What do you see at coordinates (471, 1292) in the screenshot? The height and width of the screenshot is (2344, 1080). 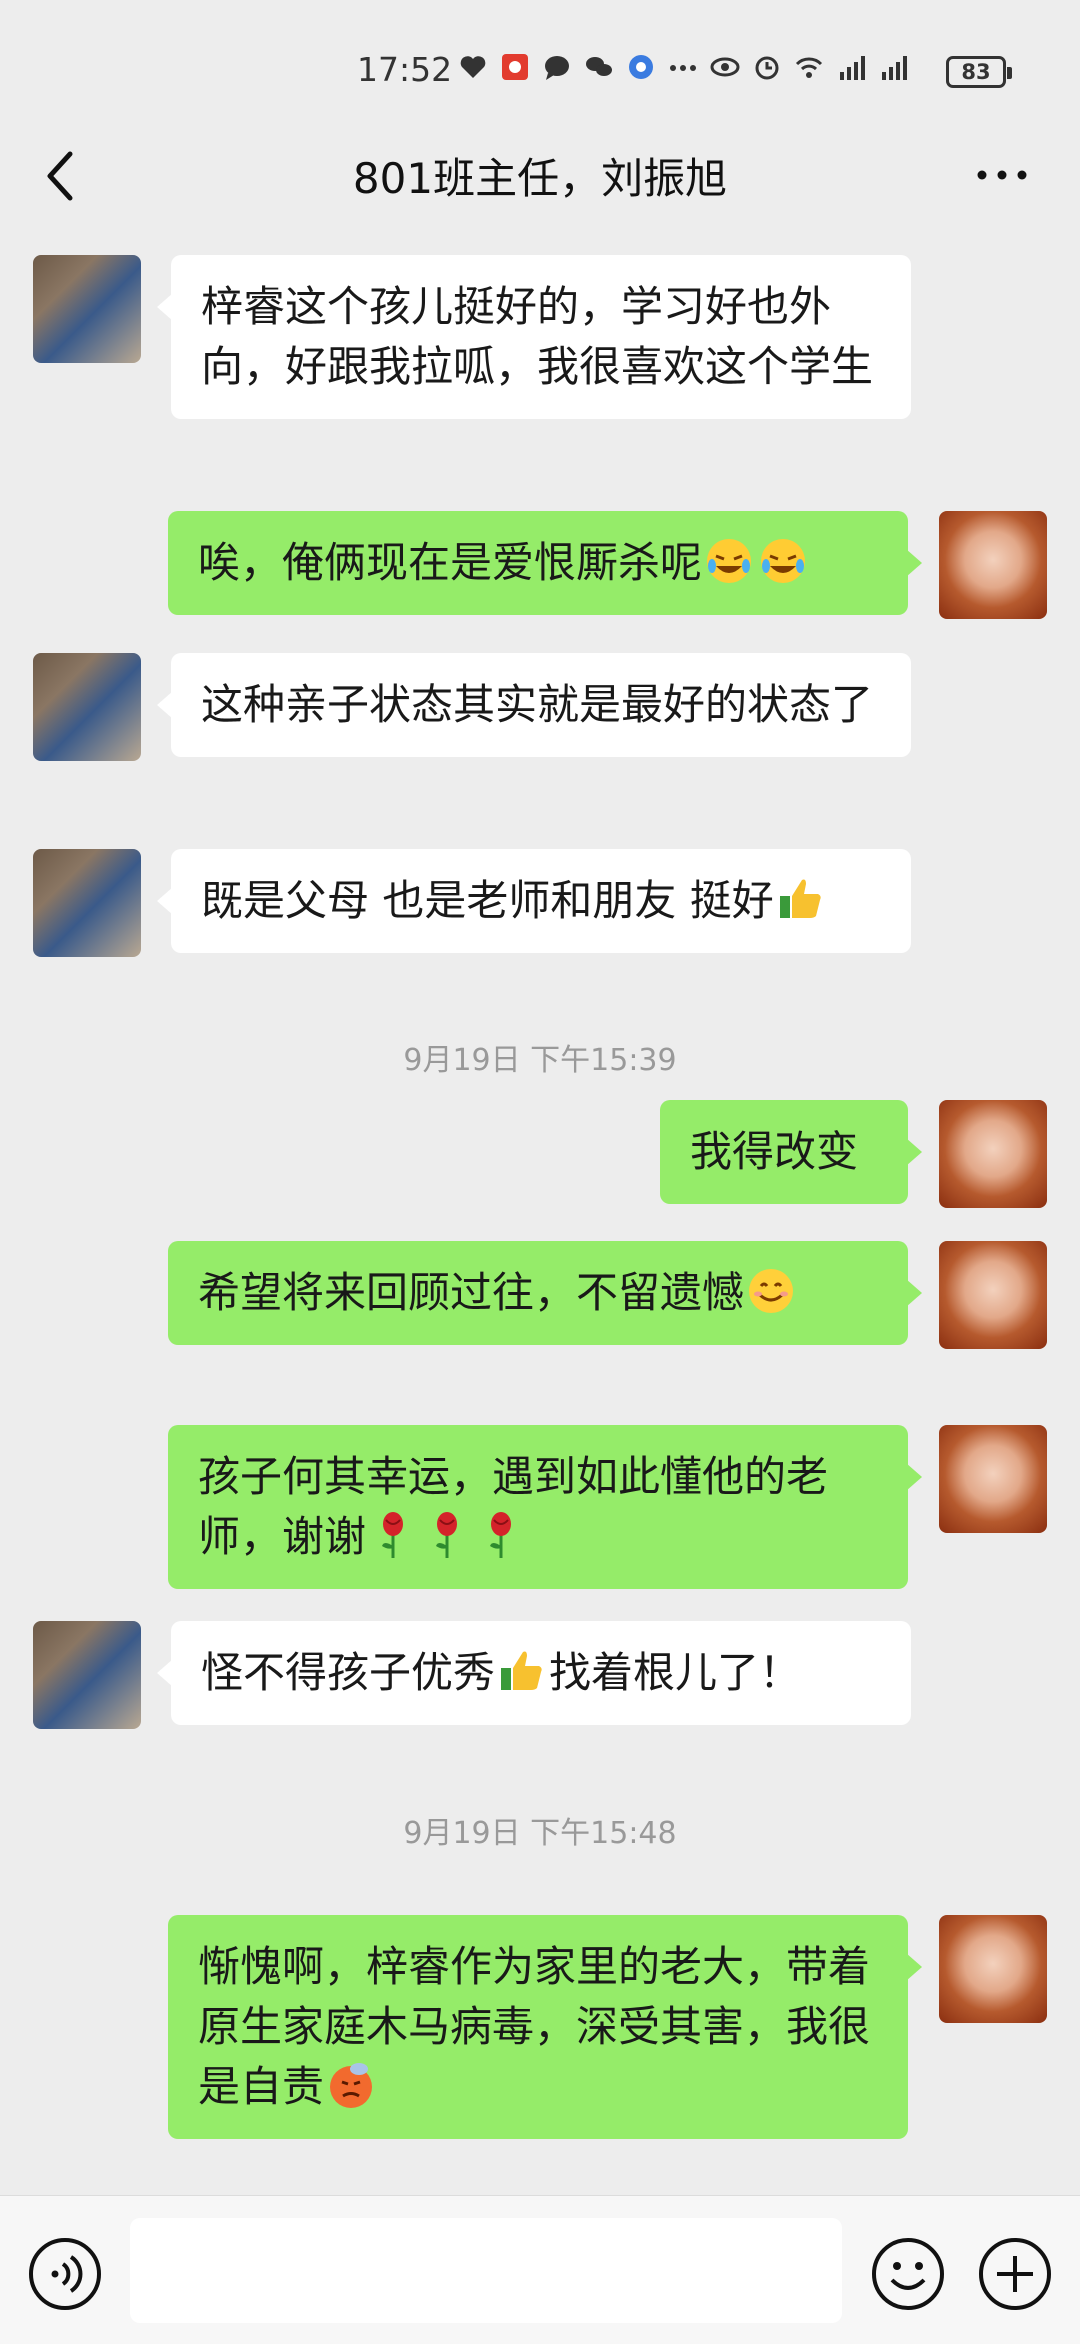 I see `message-text: 希望将来回顾过往，不留遗憾` at bounding box center [471, 1292].